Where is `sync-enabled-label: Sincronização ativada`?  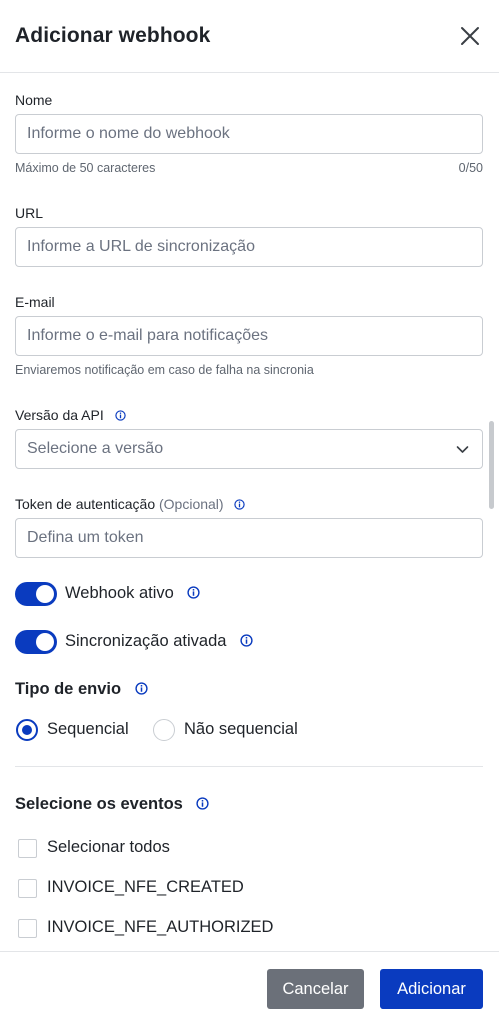
sync-enabled-label: Sincronização ativada is located at coordinates (159, 641).